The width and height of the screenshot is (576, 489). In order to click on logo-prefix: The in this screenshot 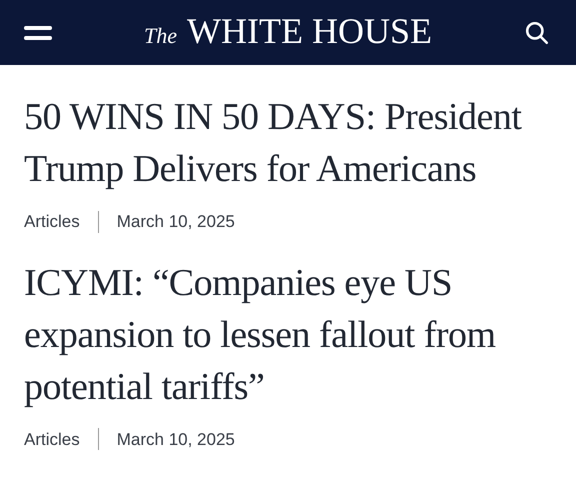, I will do `click(161, 36)`.